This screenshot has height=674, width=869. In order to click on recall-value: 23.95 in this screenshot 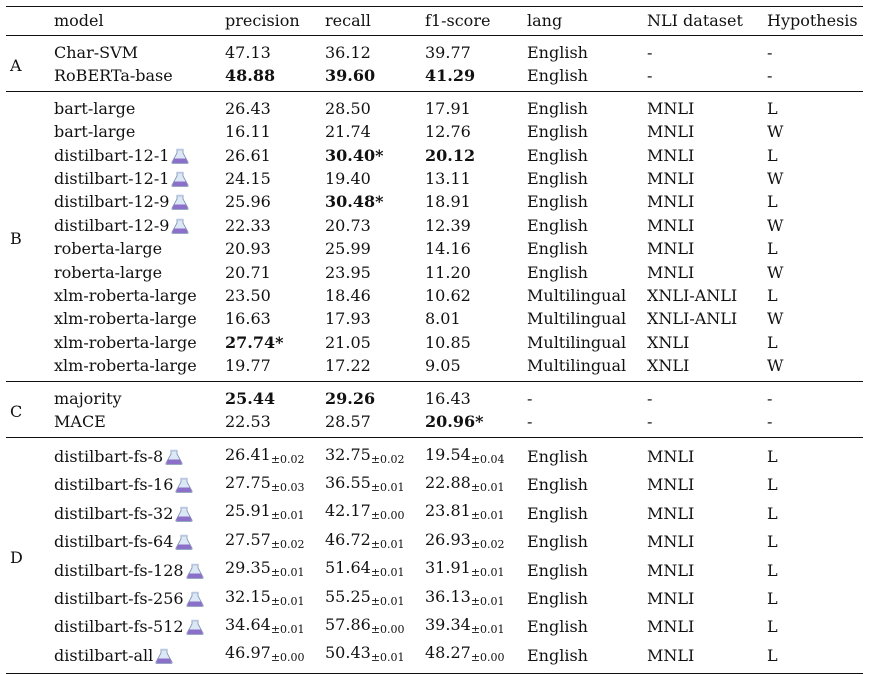, I will do `click(348, 272)`.